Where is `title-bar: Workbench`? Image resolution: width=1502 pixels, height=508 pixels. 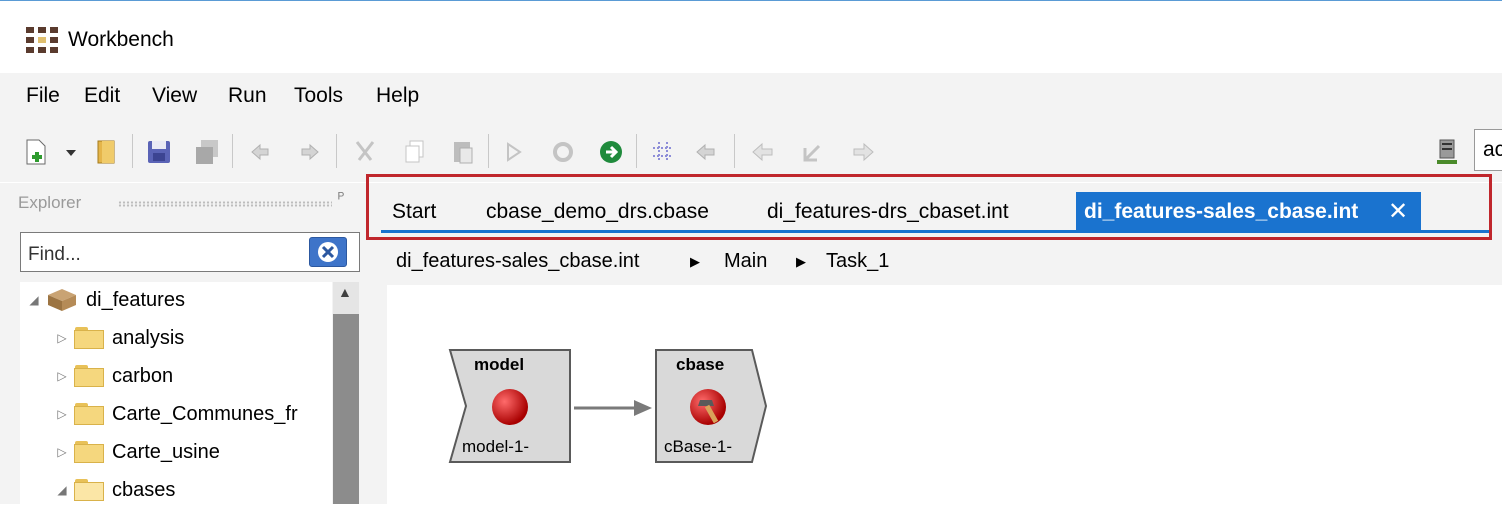
title-bar: Workbench is located at coordinates (751, 35).